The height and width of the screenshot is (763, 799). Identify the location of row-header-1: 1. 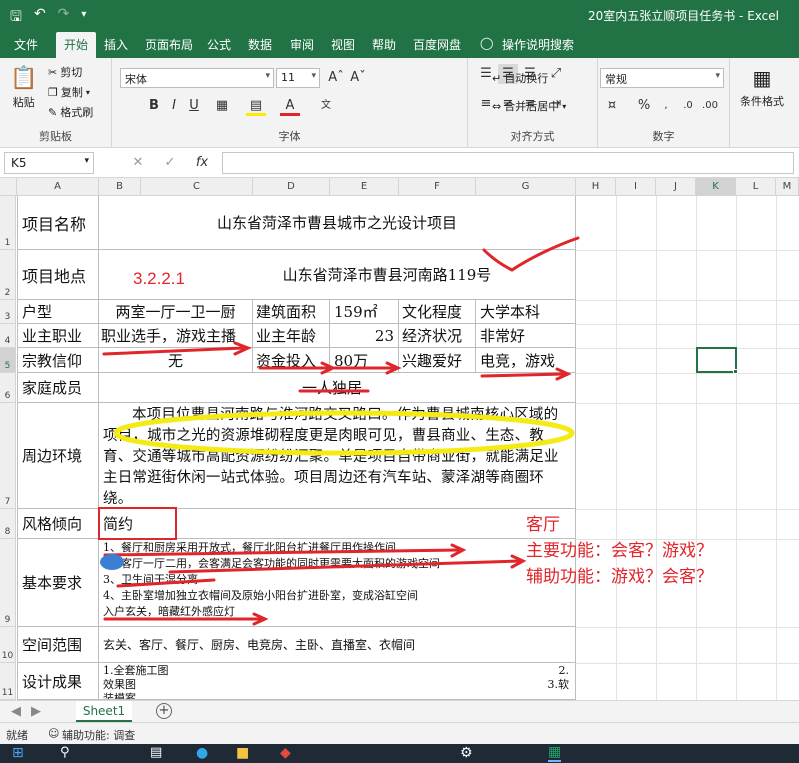
(8, 223).